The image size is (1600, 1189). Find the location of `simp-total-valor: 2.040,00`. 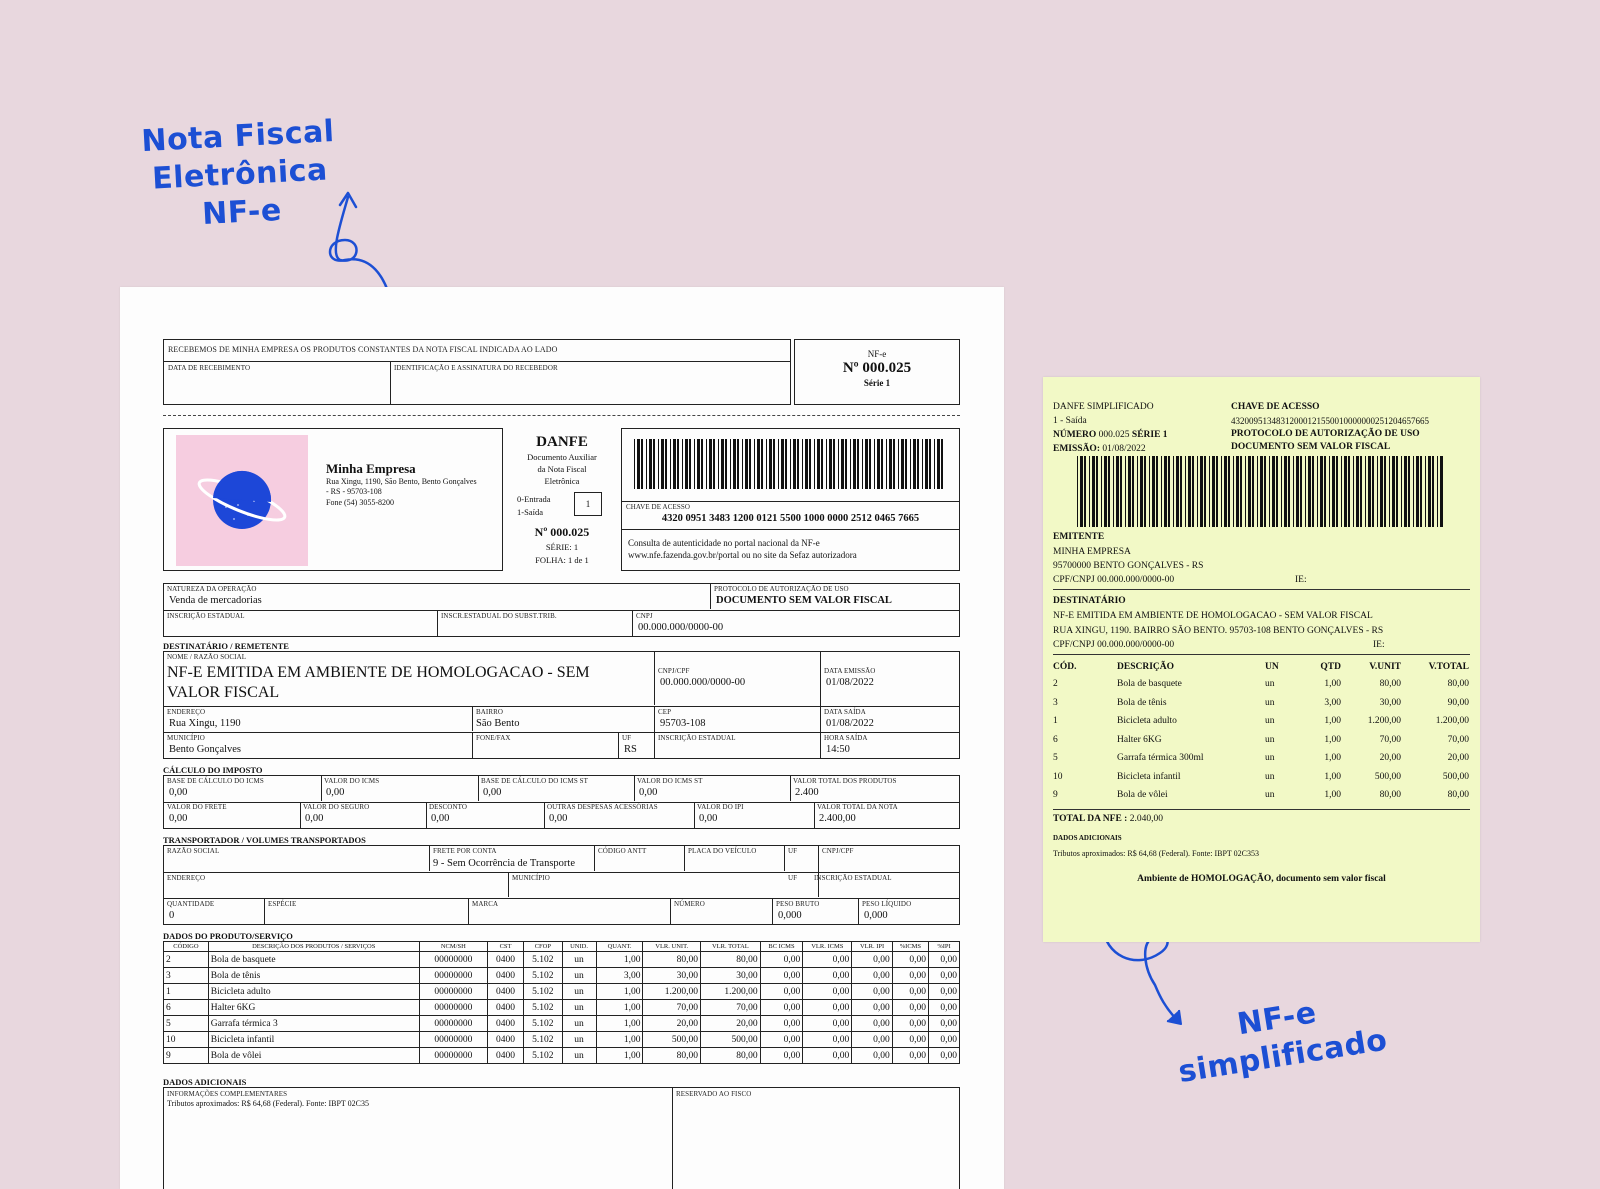

simp-total-valor: 2.040,00 is located at coordinates (1146, 819).